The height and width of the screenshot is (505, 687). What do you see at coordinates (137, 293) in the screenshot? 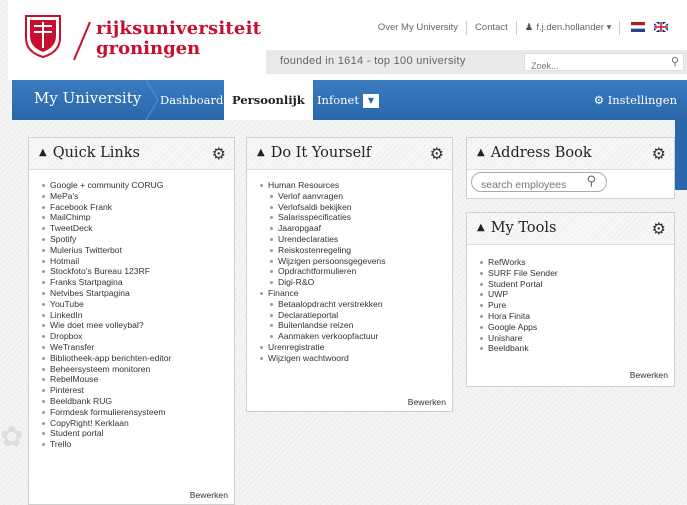
I see `list-item: Netvibes Startpagina` at bounding box center [137, 293].